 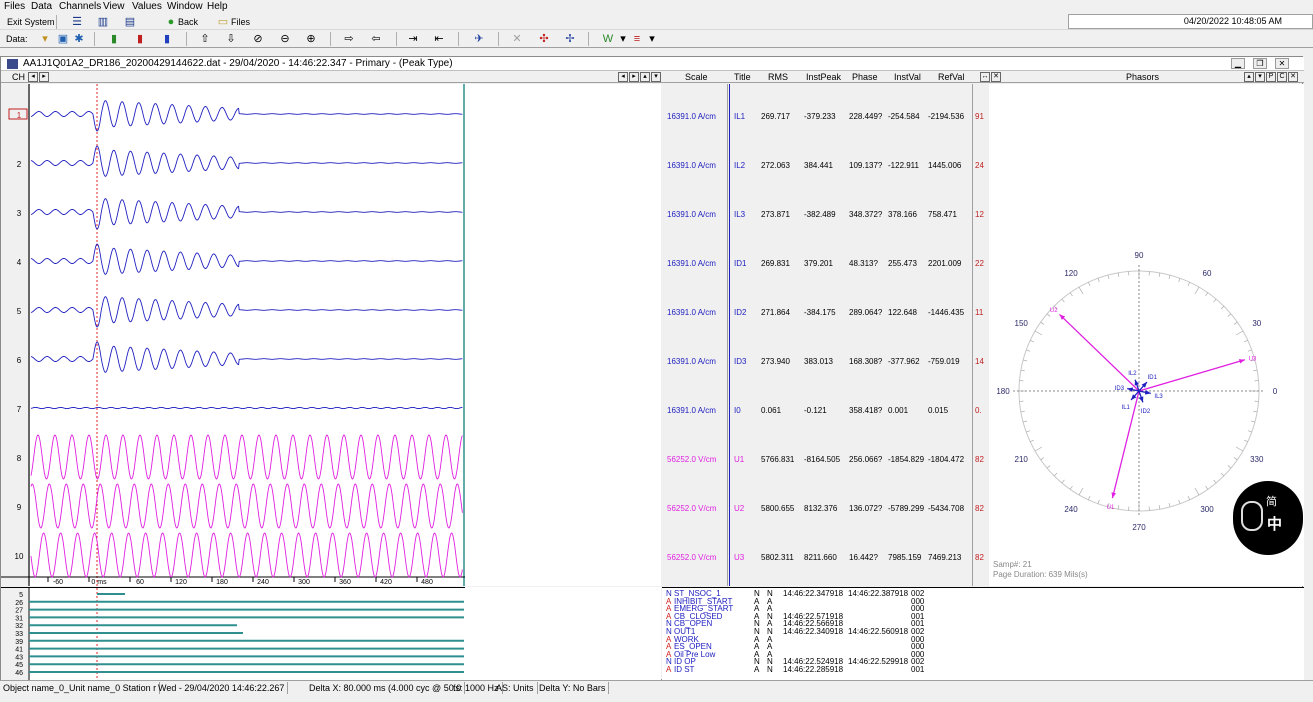 I want to click on phasor-up-icon: ▴, so click(x=1249, y=77).